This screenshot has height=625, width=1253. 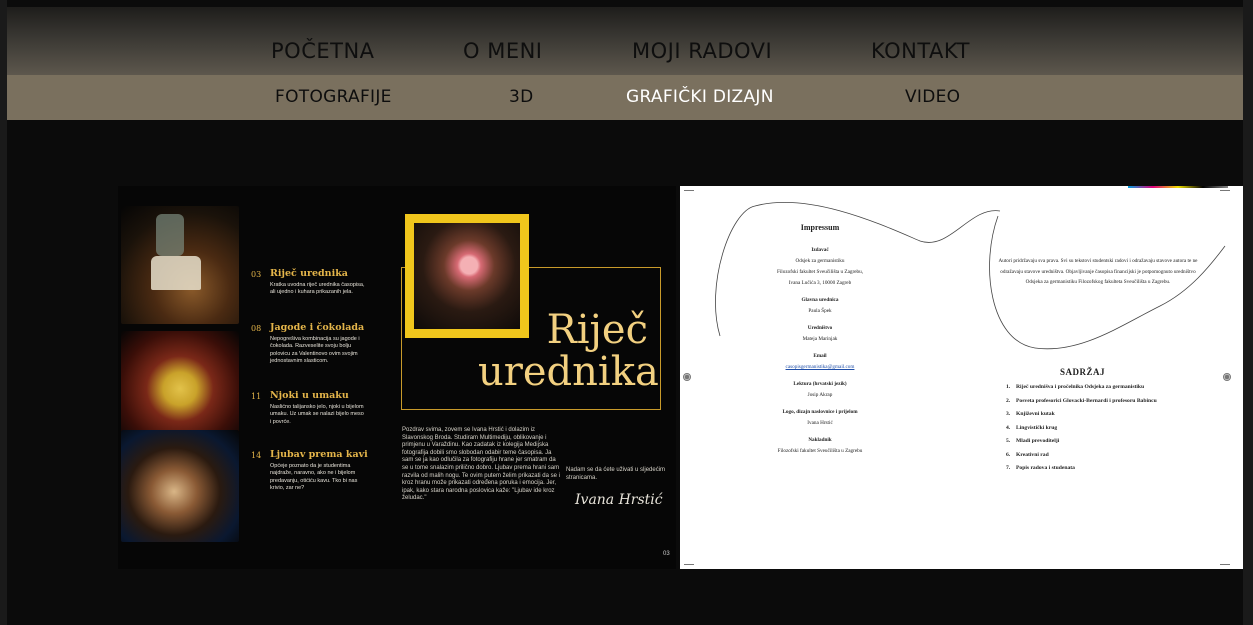 What do you see at coordinates (619, 500) in the screenshot?
I see `editor-signature: Ivana Hrstić` at bounding box center [619, 500].